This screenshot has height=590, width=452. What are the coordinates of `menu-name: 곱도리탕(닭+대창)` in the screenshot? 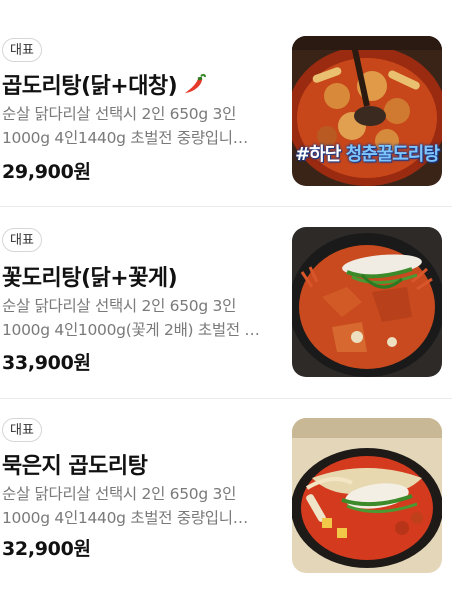 It's located at (104, 85).